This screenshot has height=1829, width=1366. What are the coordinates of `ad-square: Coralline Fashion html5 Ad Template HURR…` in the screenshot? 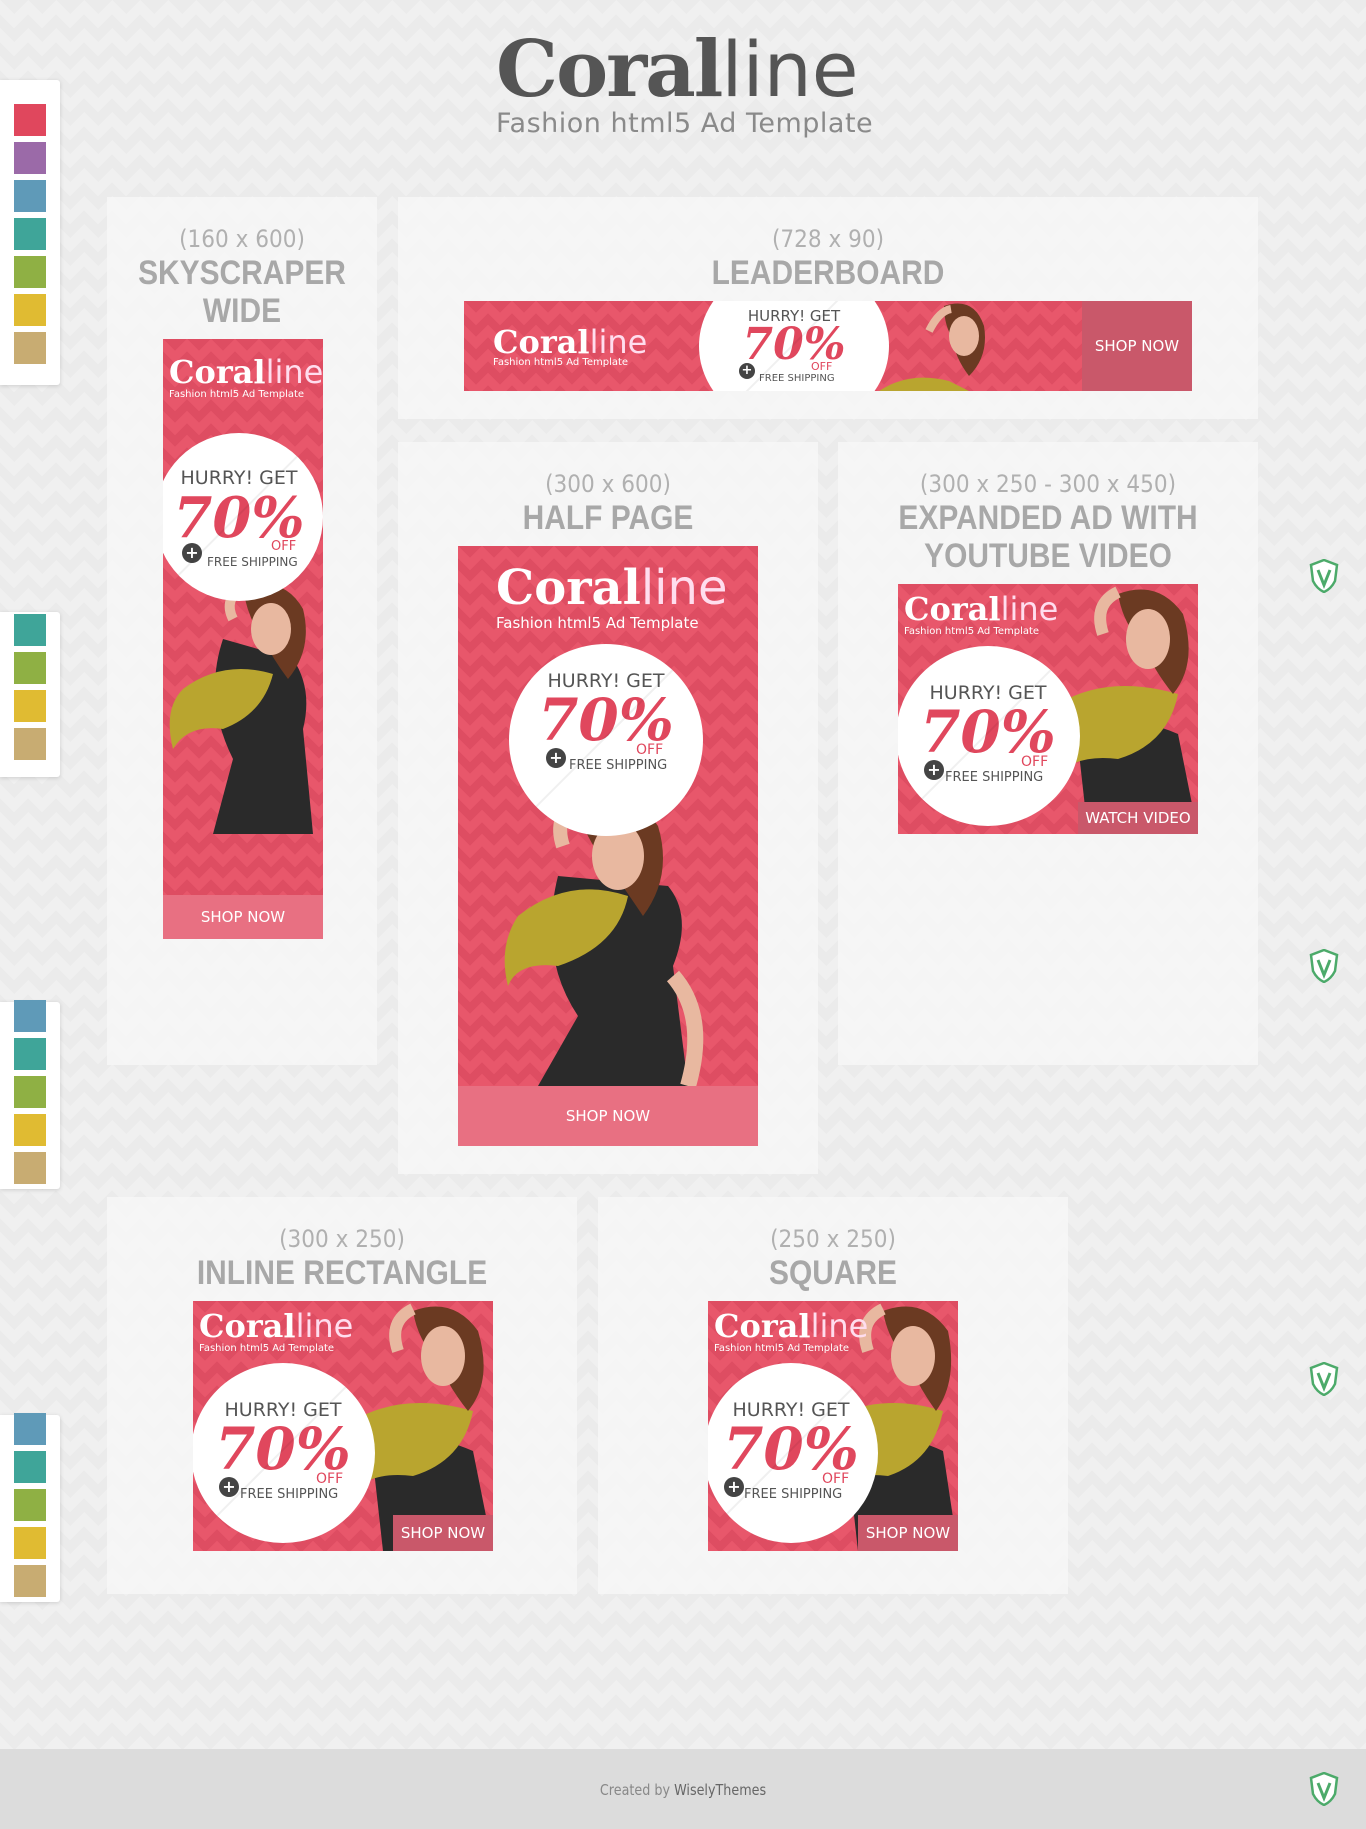 It's located at (833, 1426).